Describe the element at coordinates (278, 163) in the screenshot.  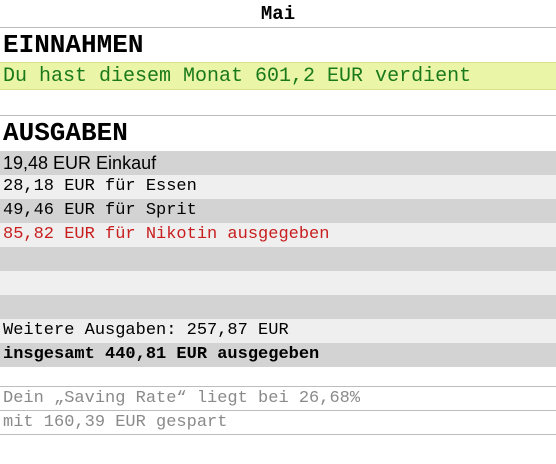
I see `expense-row-groceries: 19,48 EUR Einkauf` at that location.